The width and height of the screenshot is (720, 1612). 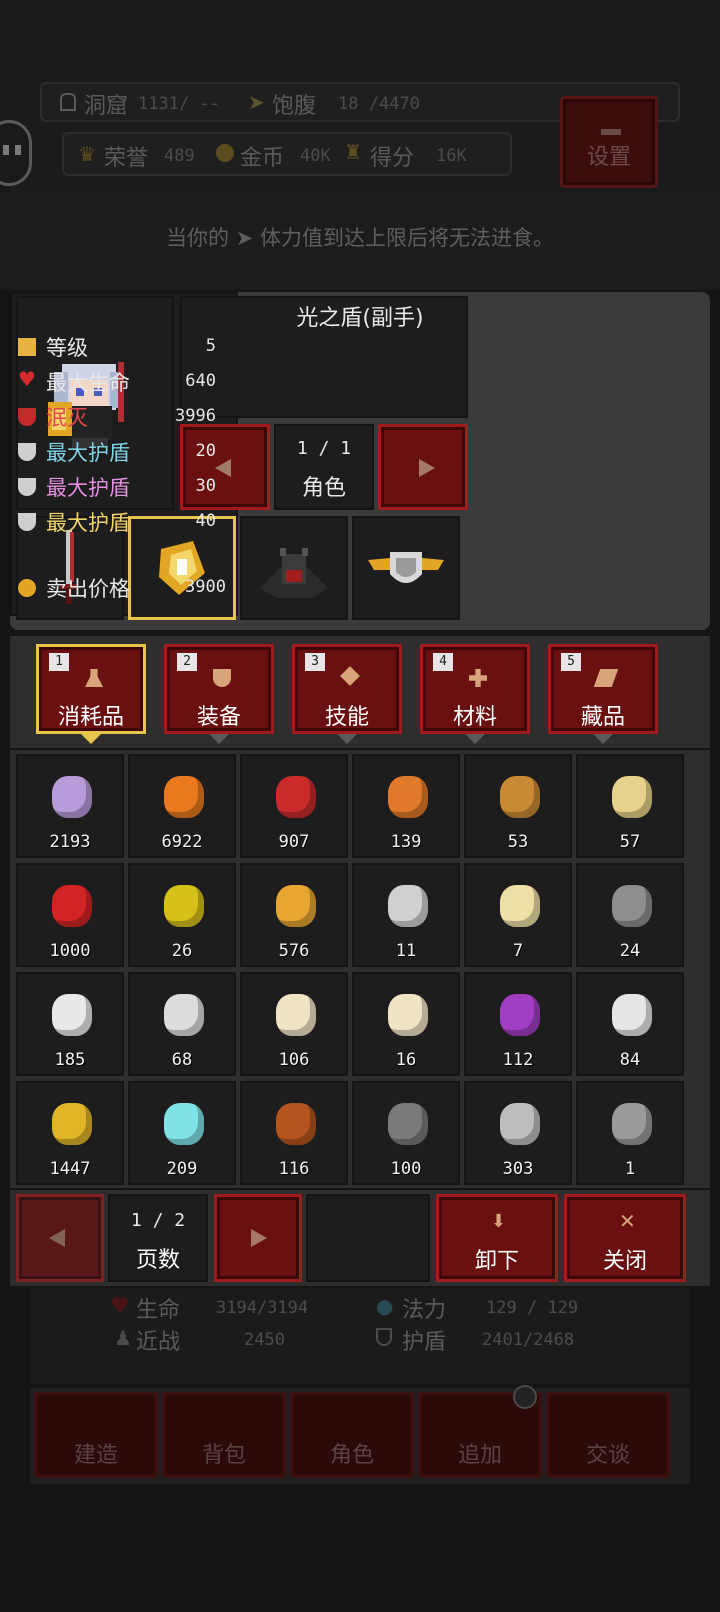 What do you see at coordinates (607, 1455) in the screenshot?
I see `nav-label: 交谈` at bounding box center [607, 1455].